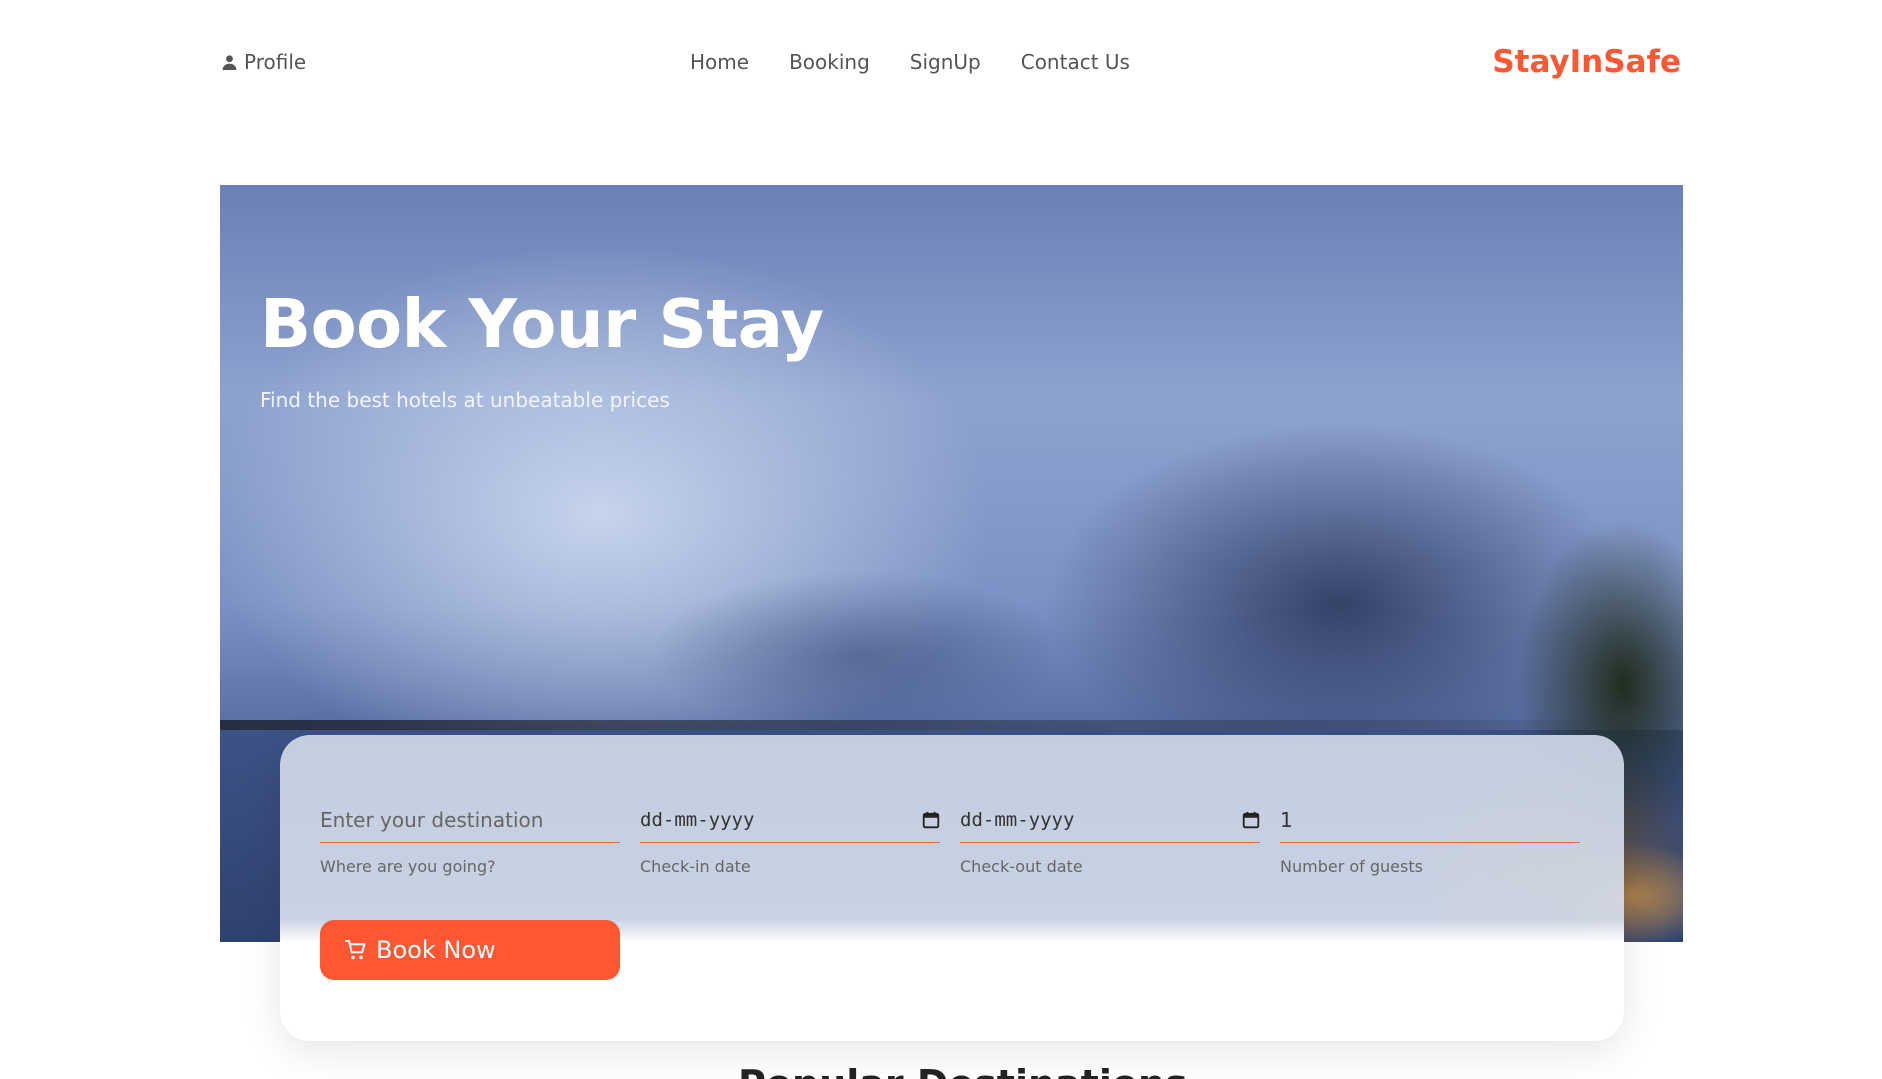 This screenshot has width=1882, height=1079. What do you see at coordinates (829, 62) in the screenshot?
I see `nav-booking: Booking` at bounding box center [829, 62].